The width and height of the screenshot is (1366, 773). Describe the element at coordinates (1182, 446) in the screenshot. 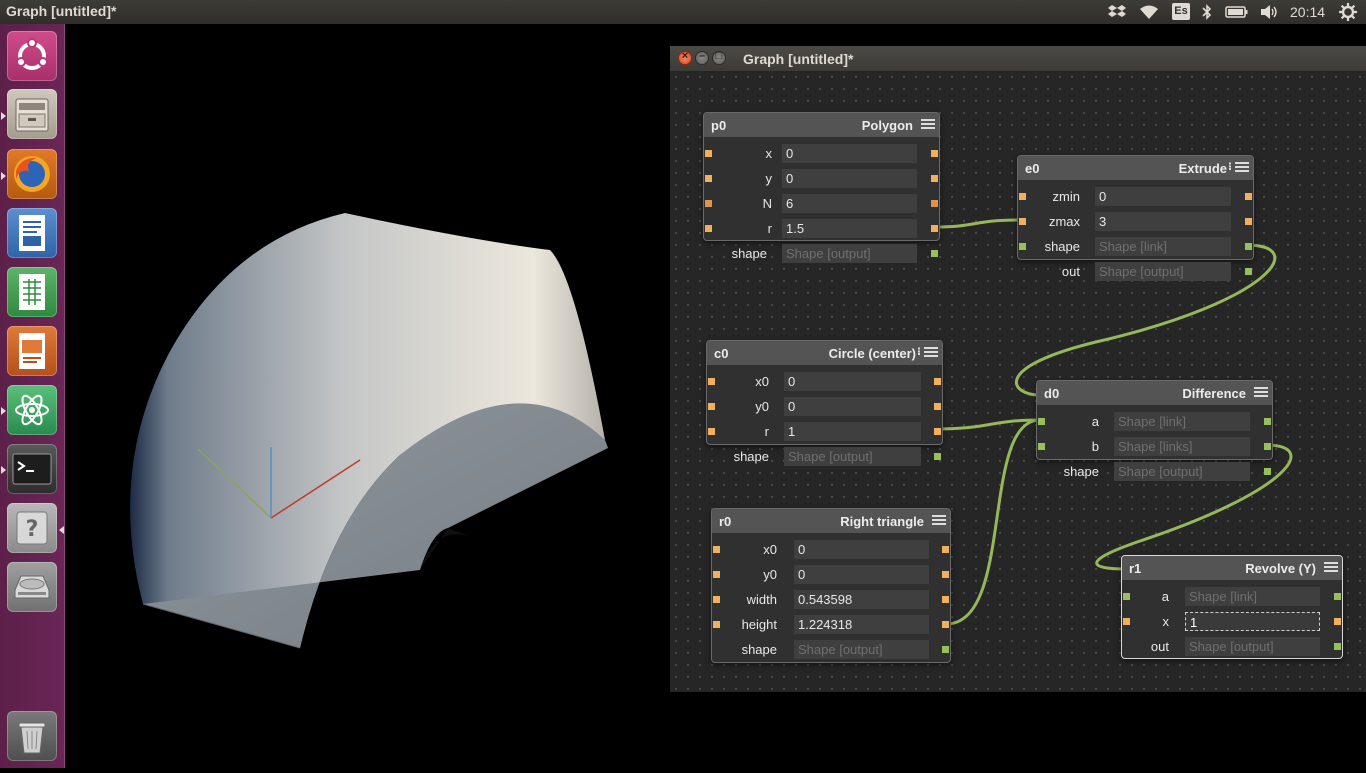

I see `link-field: Shape [links]` at that location.